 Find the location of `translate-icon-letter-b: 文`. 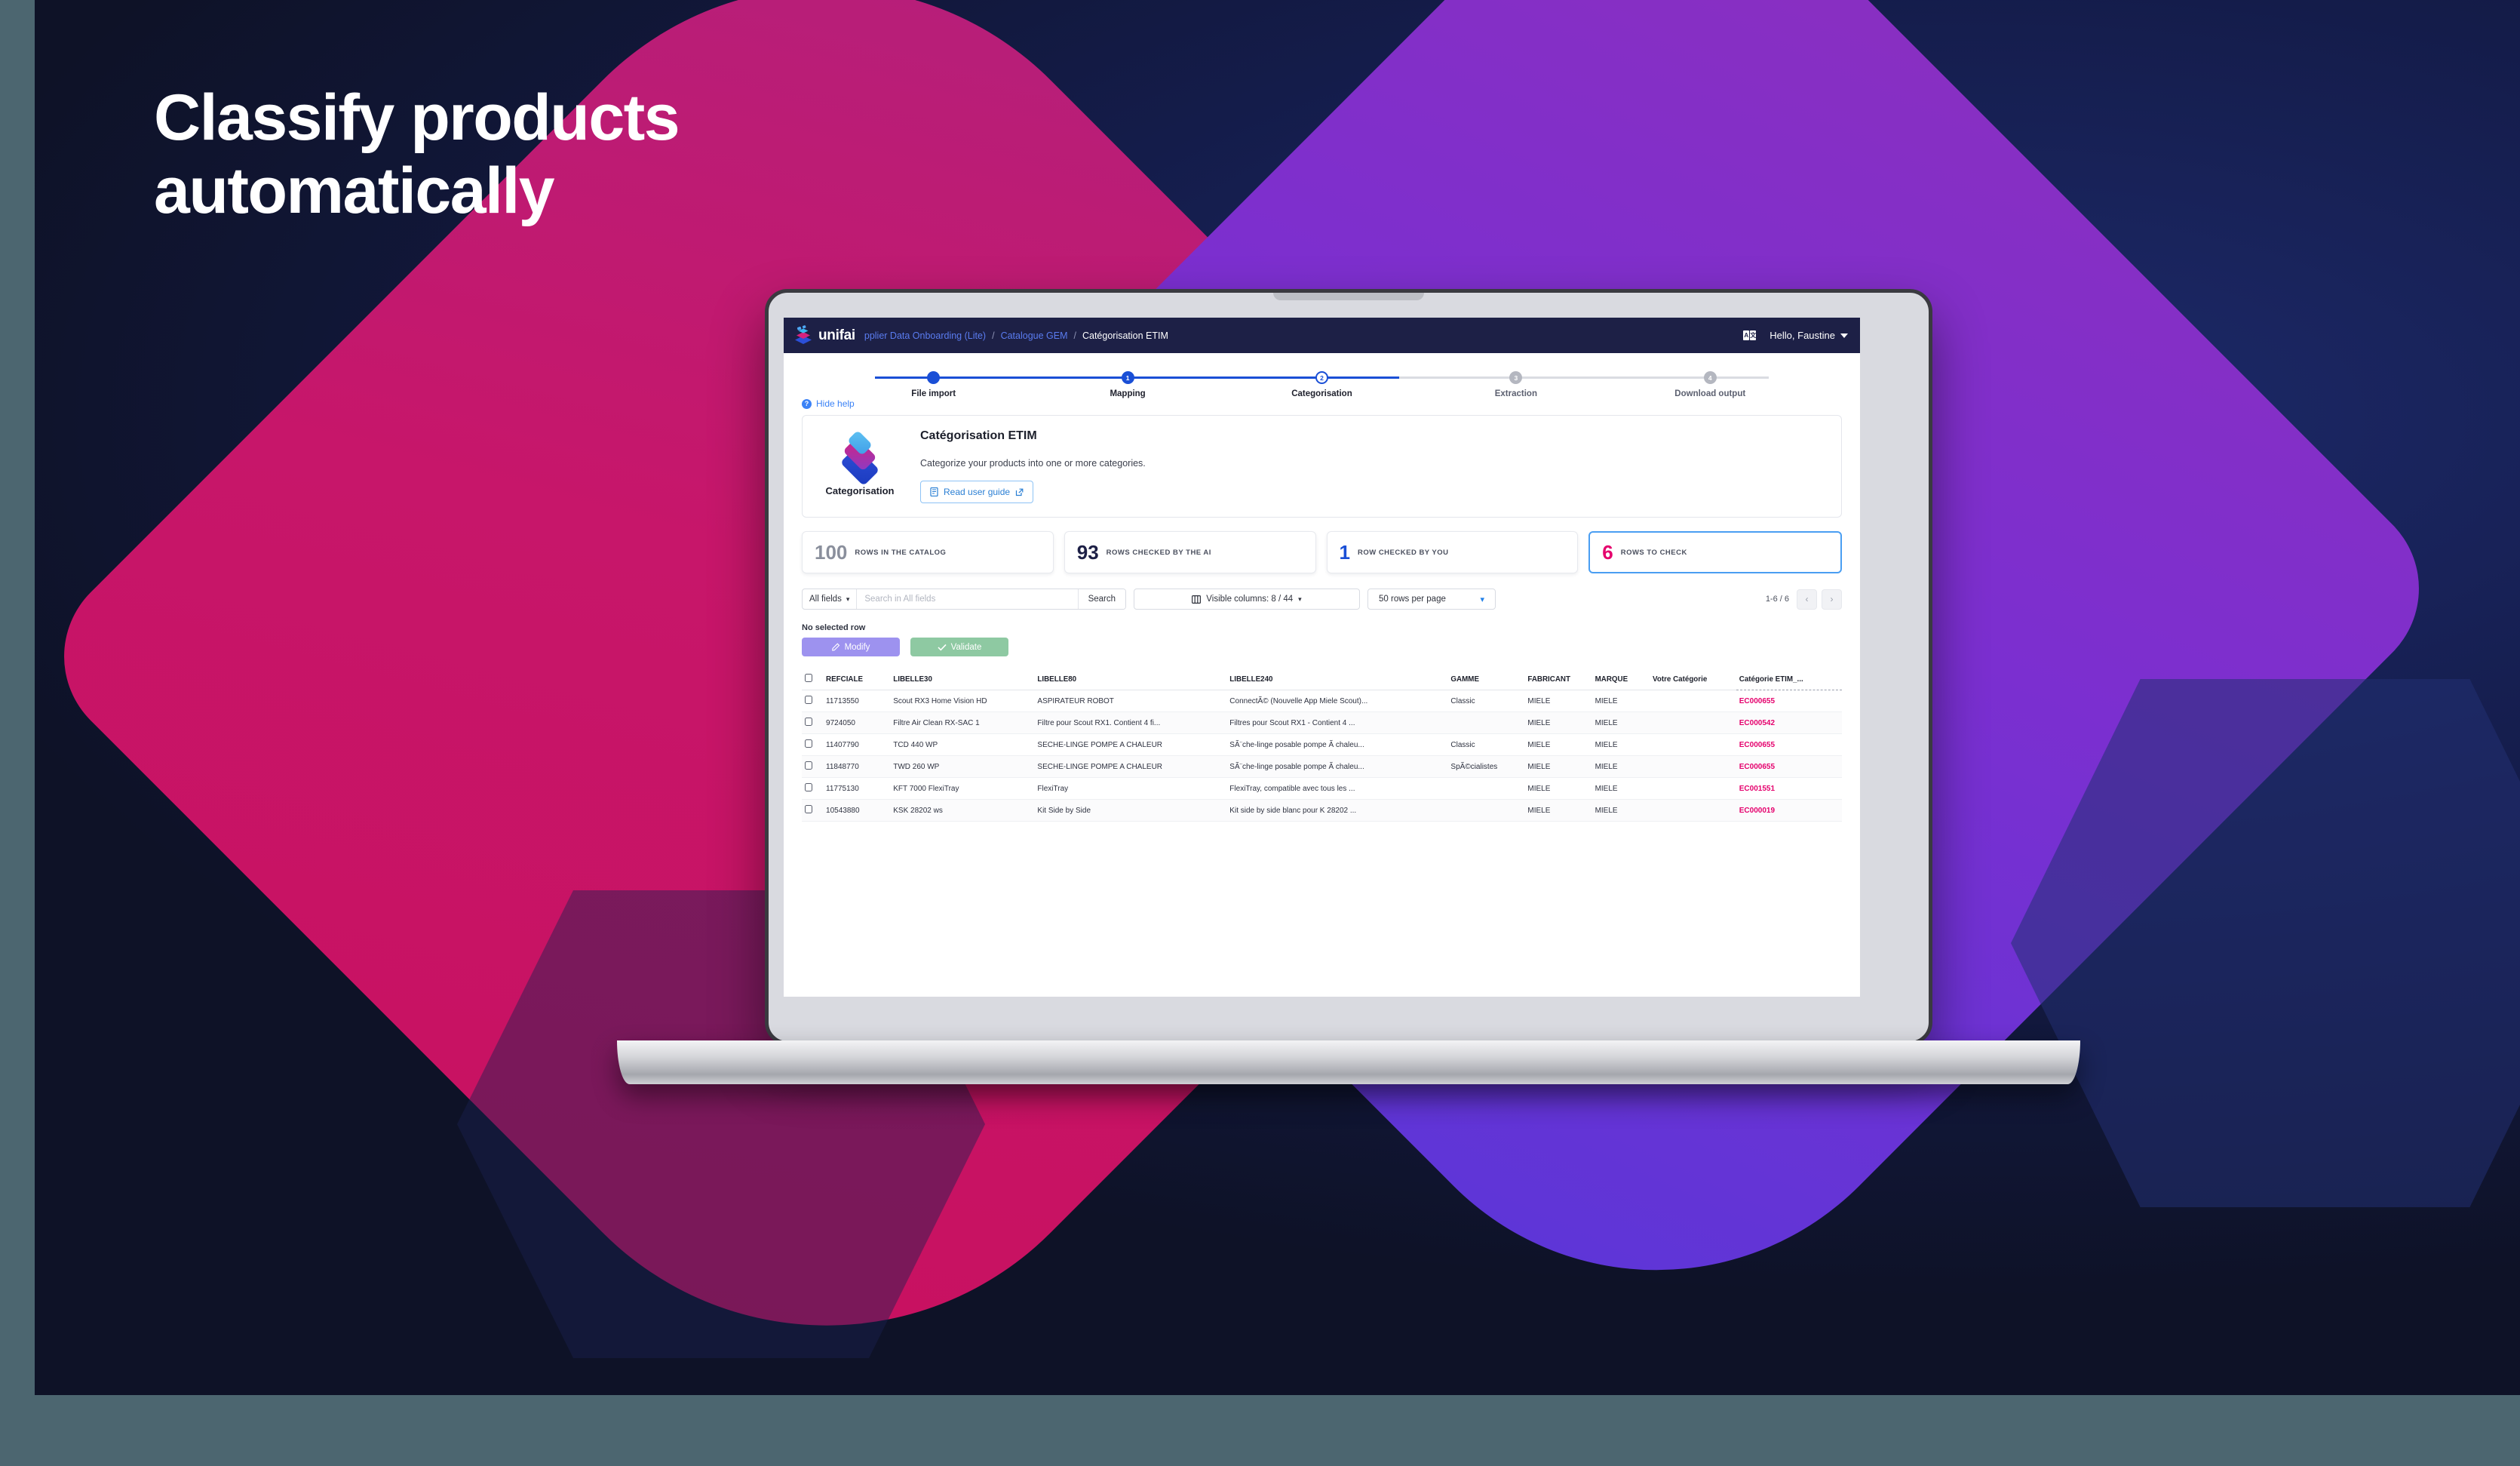

translate-icon-letter-b: 文 is located at coordinates (1753, 335).